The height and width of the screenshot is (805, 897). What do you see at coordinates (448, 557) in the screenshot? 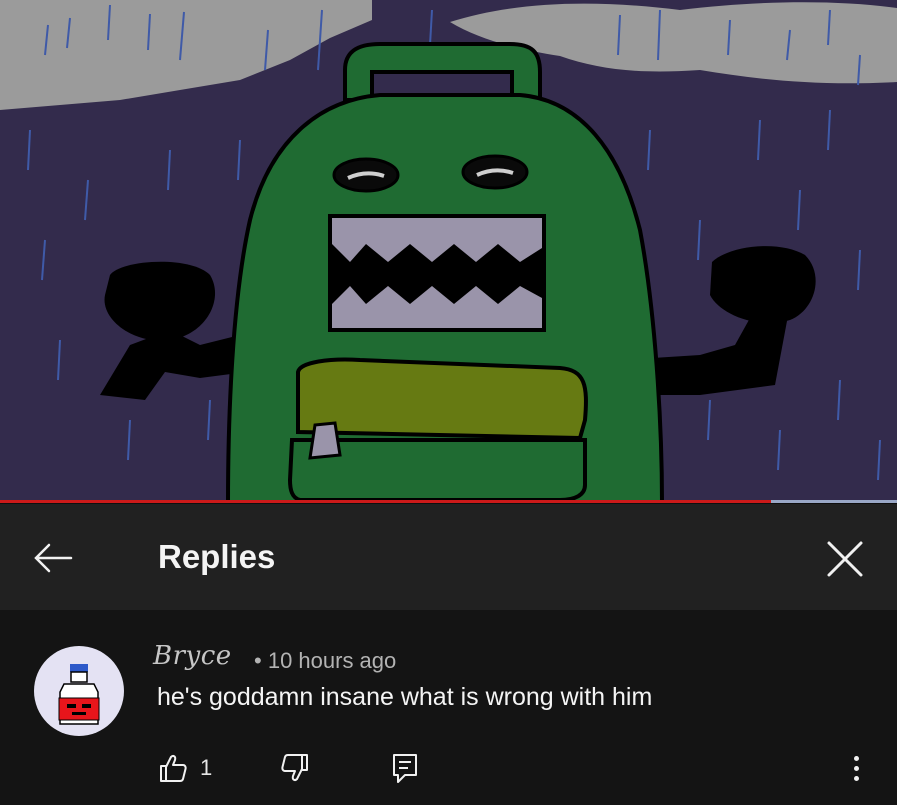
I see `replies-header: Replies` at bounding box center [448, 557].